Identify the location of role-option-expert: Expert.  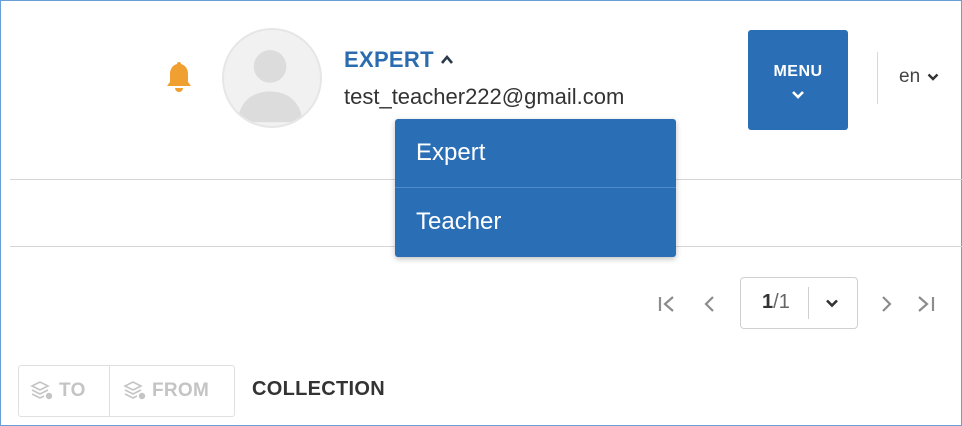
(535, 153).